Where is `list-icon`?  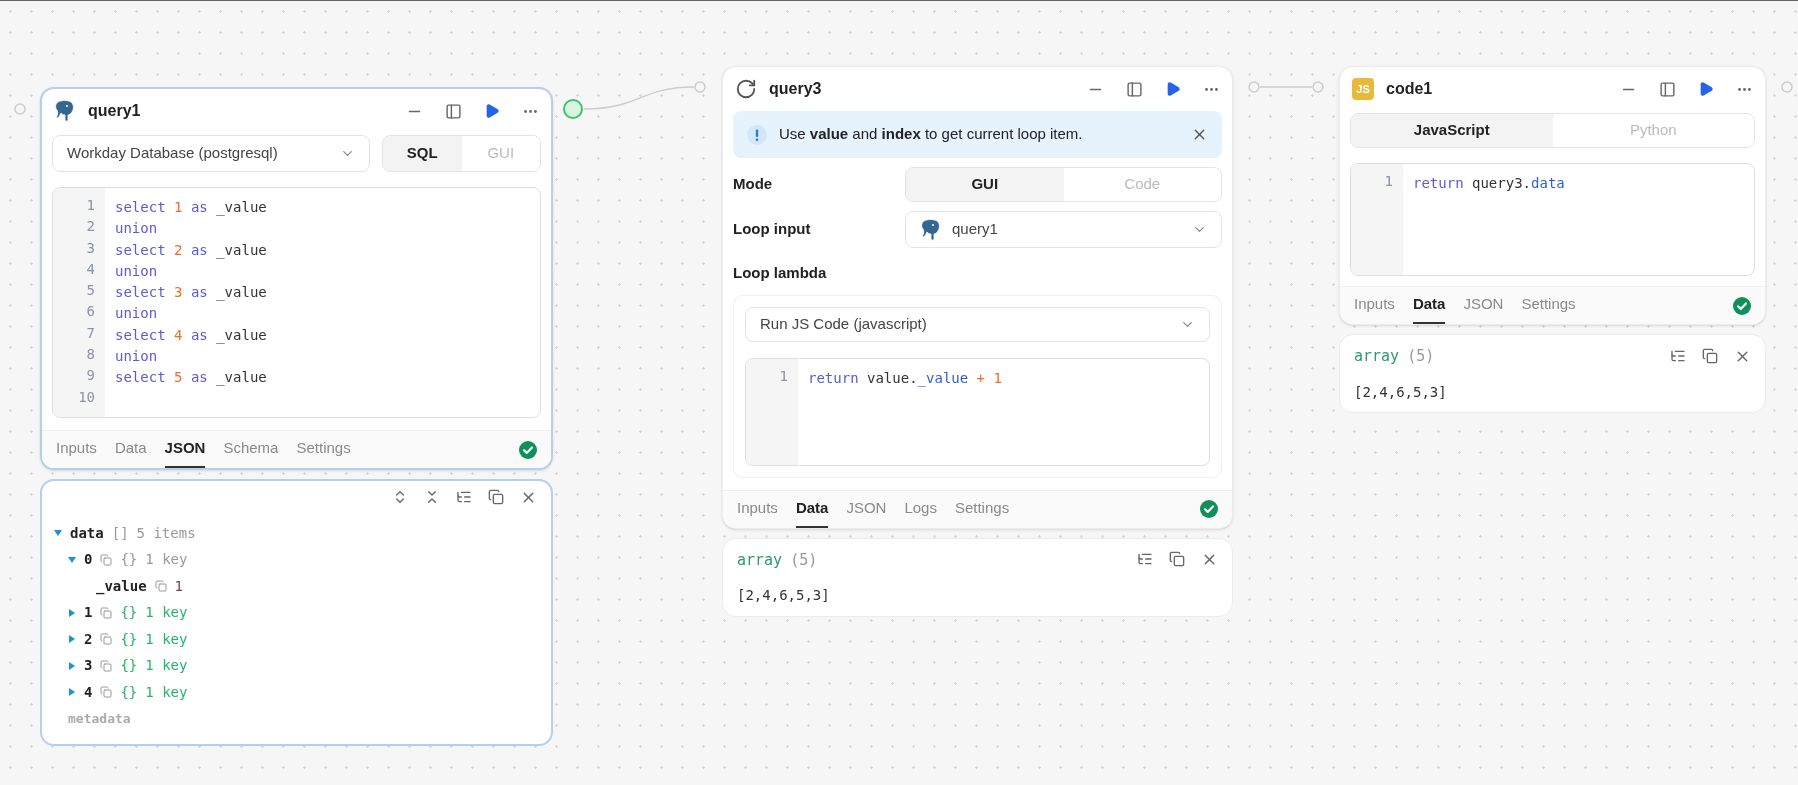 list-icon is located at coordinates (464, 497).